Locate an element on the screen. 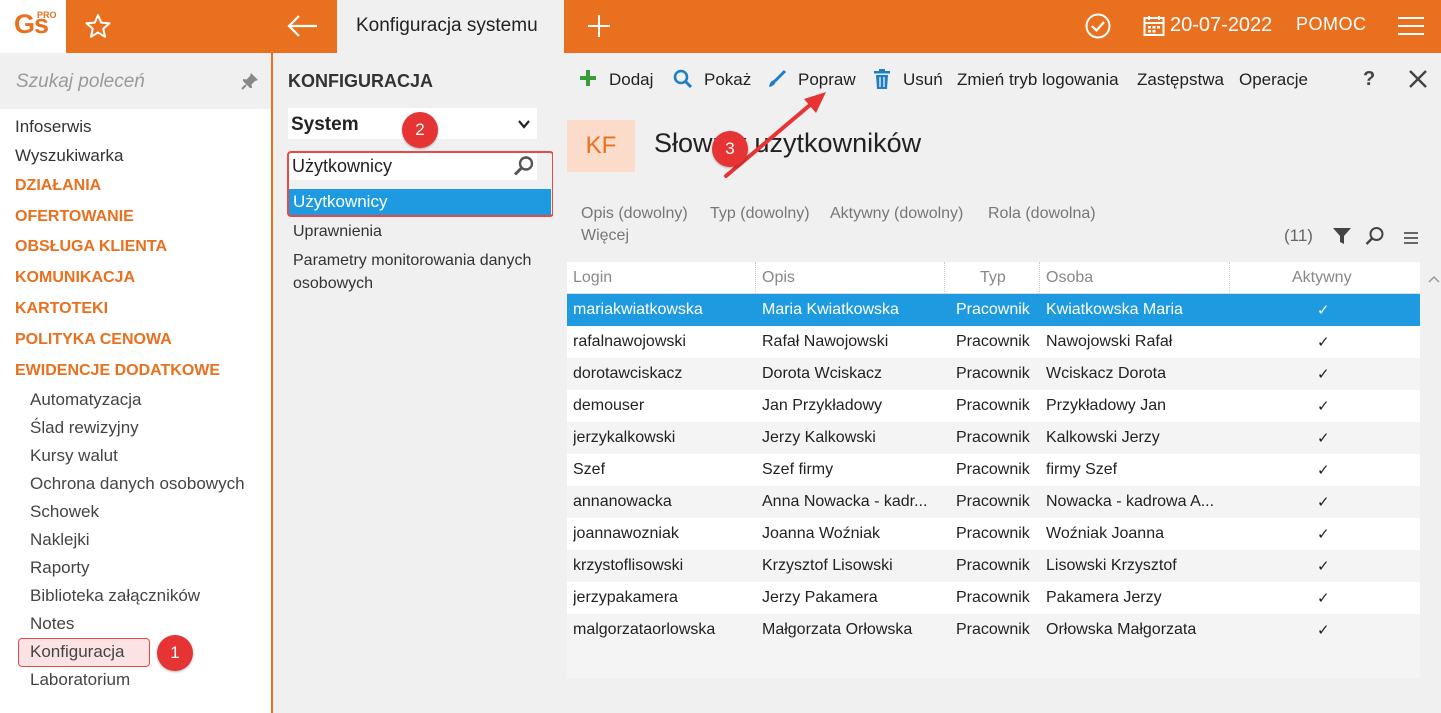 The width and height of the screenshot is (1441, 713). command-search-input: Szukaj poleceń is located at coordinates (135, 81).